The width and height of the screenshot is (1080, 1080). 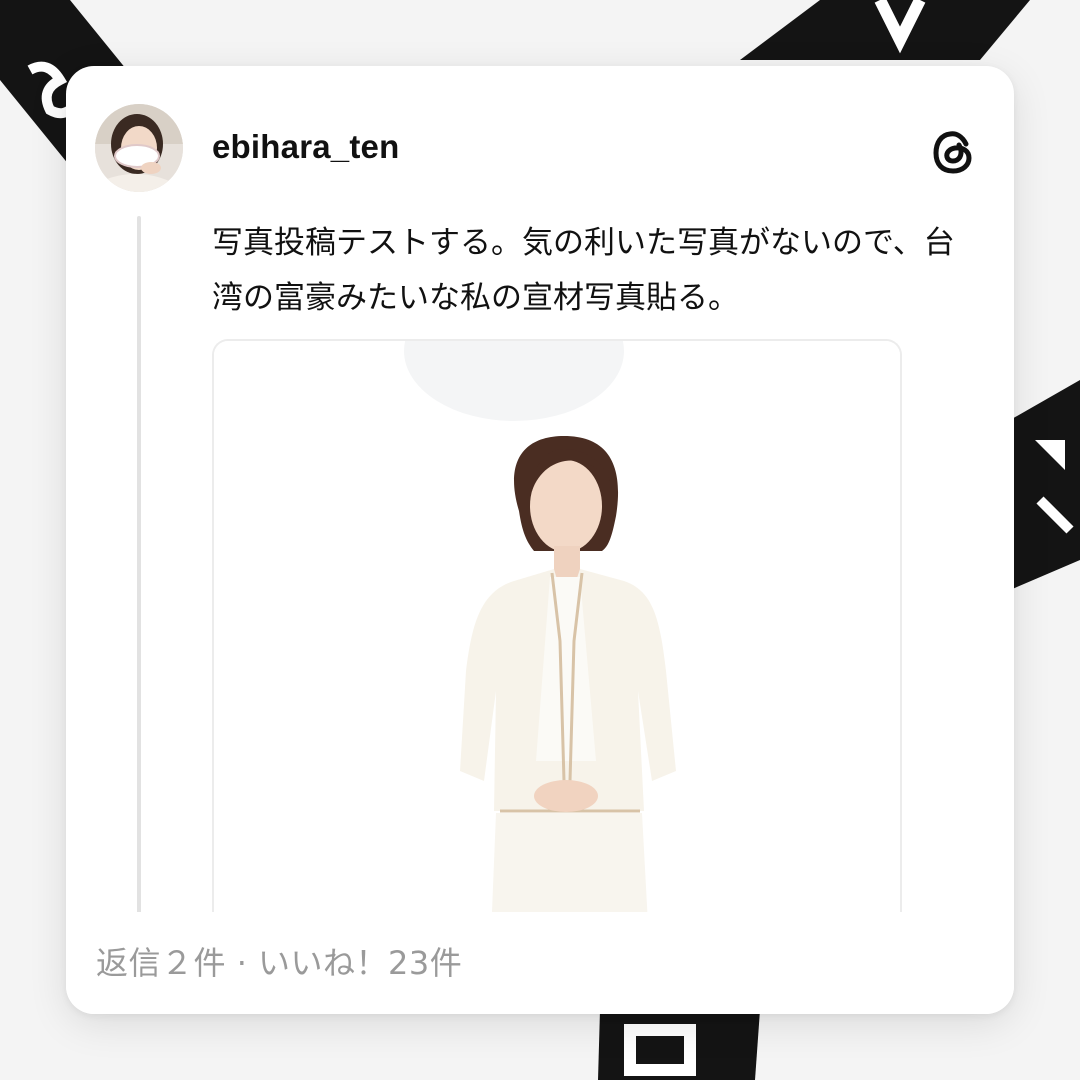 I want to click on thread-line, so click(x=139, y=566).